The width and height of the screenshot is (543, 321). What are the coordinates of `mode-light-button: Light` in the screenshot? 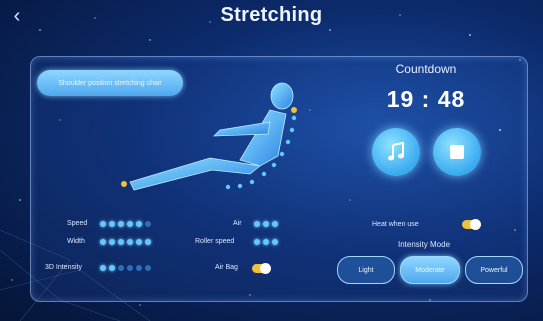 It's located at (366, 270).